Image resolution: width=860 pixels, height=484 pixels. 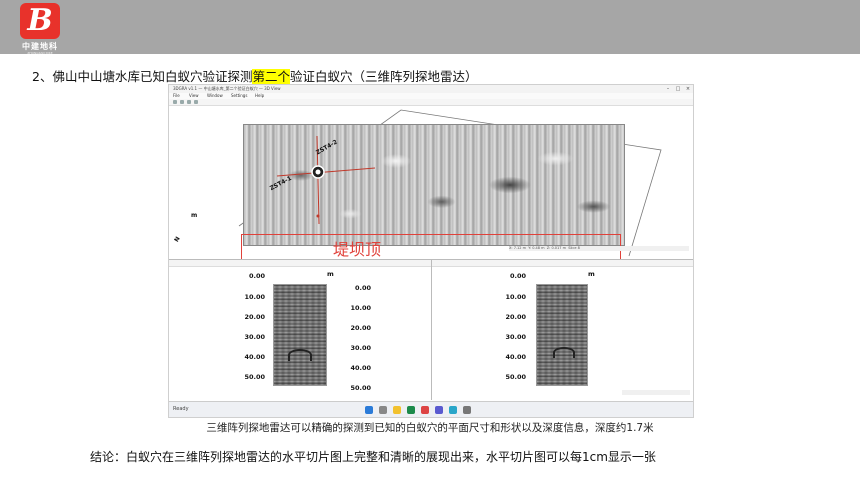 What do you see at coordinates (300, 263) in the screenshot?
I see `profile-panel-left-toolbar` at bounding box center [300, 263].